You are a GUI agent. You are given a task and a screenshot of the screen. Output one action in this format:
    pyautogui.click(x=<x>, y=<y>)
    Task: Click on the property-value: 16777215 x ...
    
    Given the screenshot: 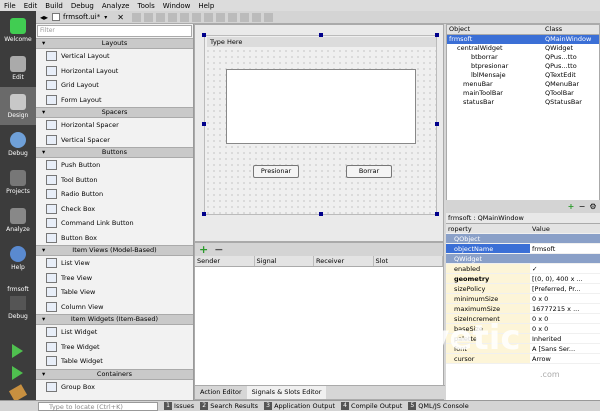 What is the action you would take?
    pyautogui.click(x=565, y=308)
    